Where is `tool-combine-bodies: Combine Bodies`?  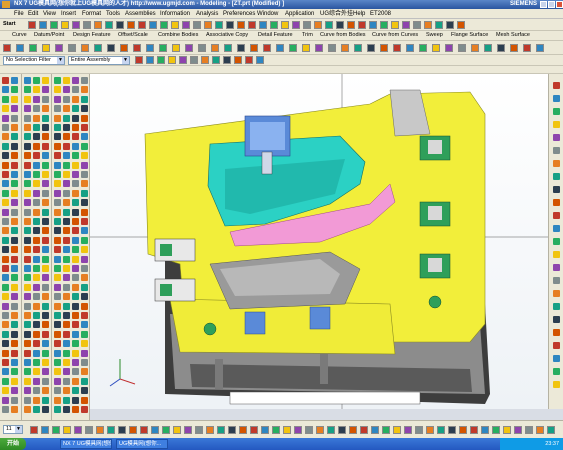 tool-combine-bodies: Combine Bodies is located at coordinates (178, 35).